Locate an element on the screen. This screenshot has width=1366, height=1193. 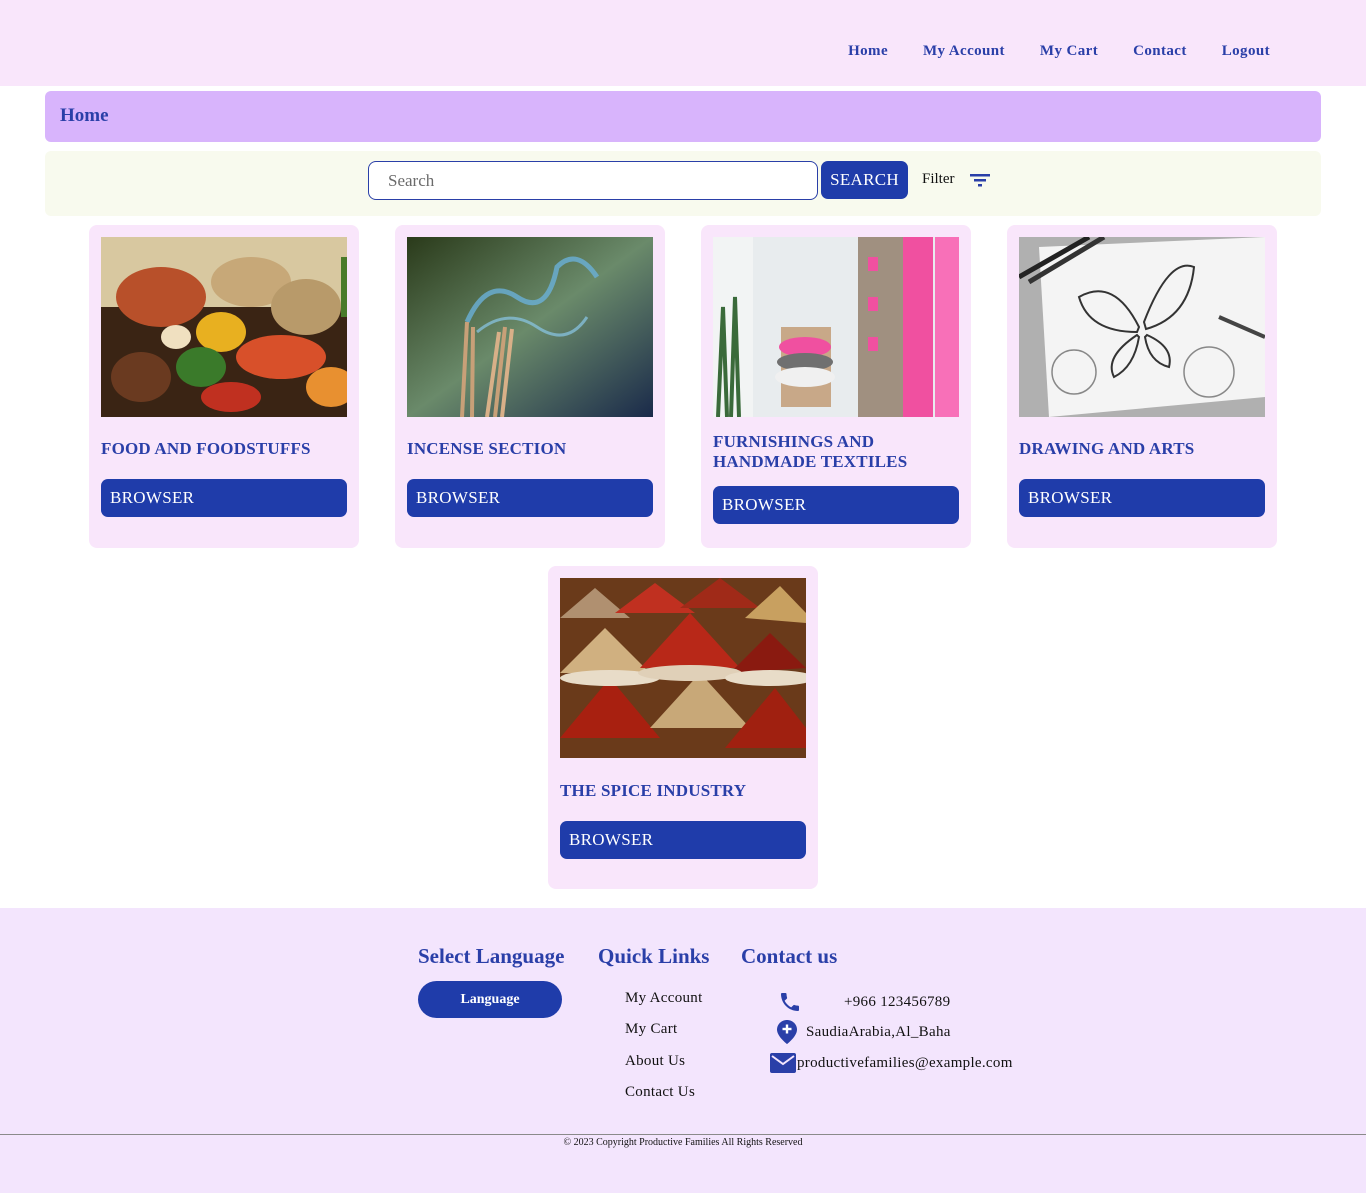
category-card-food: FOOD AND FOODSTUFFS BROWSER is located at coordinates (224, 386).